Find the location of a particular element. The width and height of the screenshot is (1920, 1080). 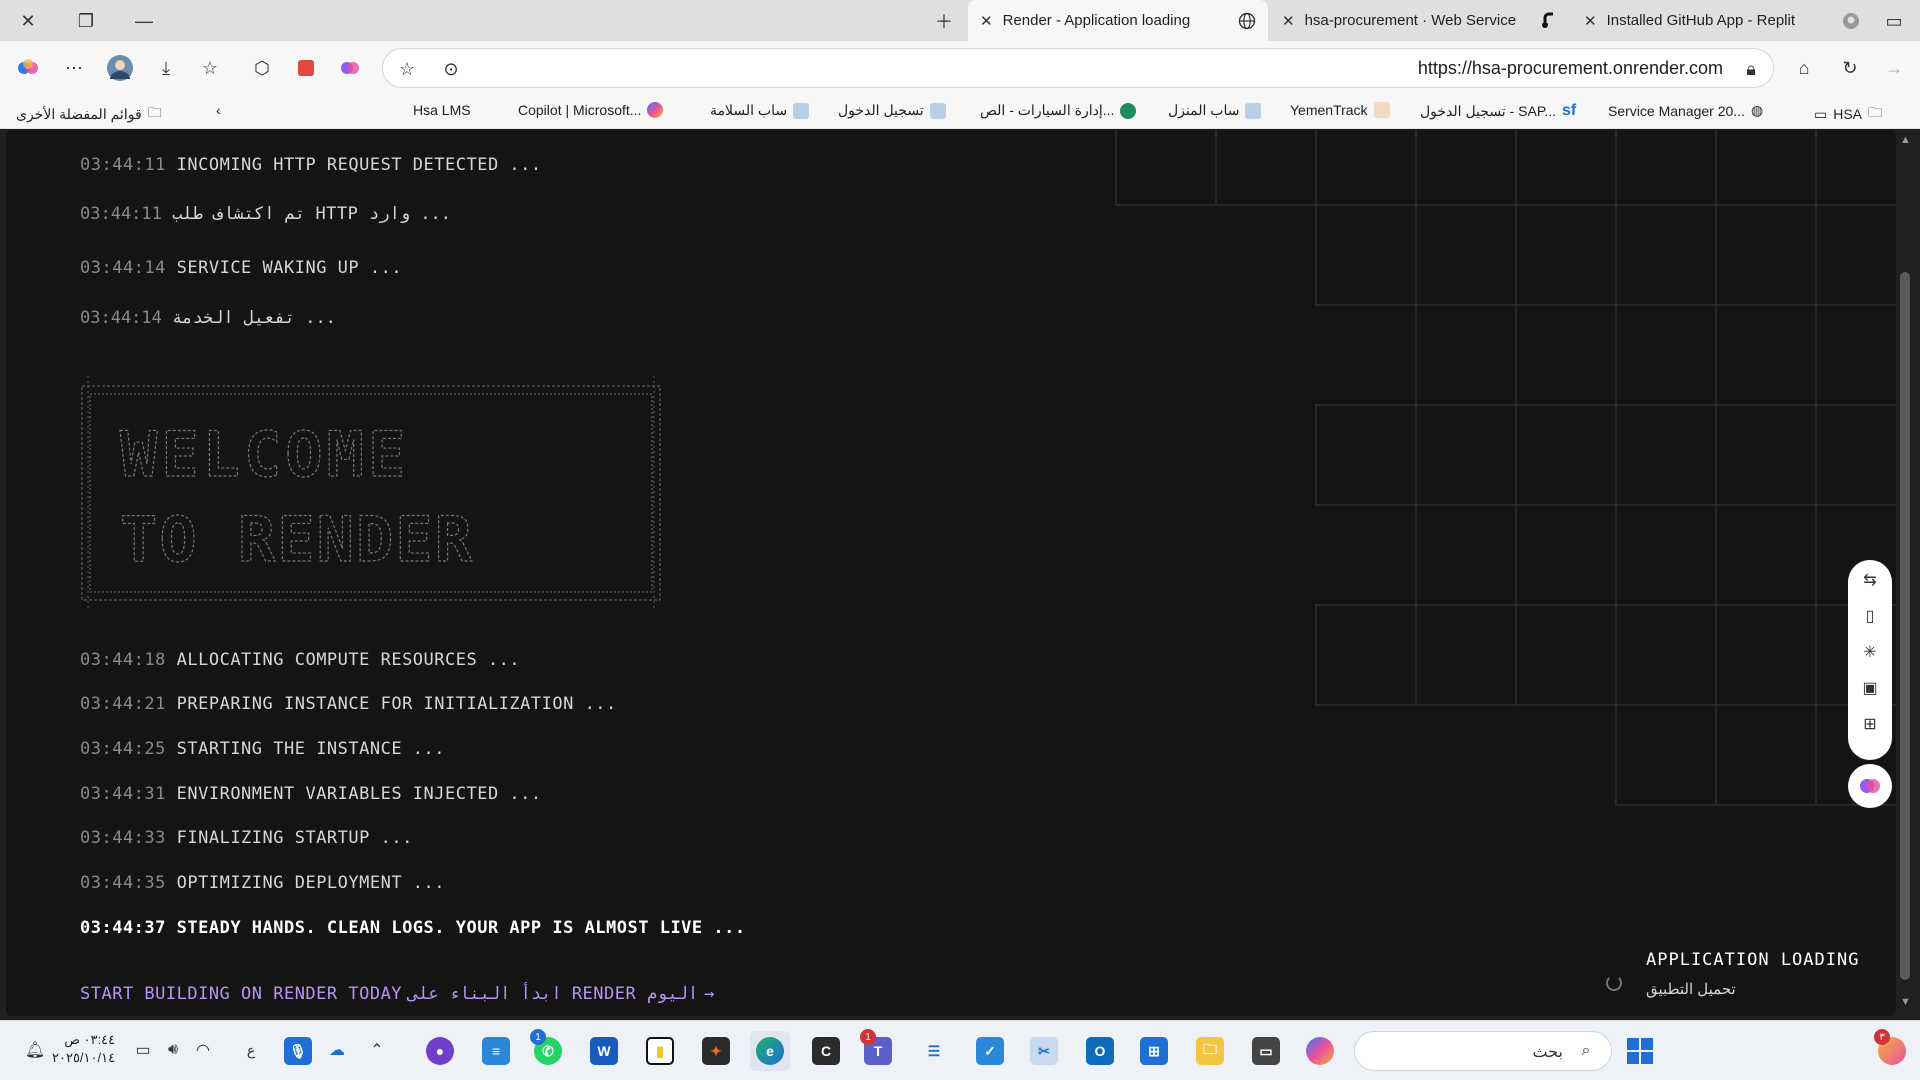

word-app: W is located at coordinates (604, 1051).